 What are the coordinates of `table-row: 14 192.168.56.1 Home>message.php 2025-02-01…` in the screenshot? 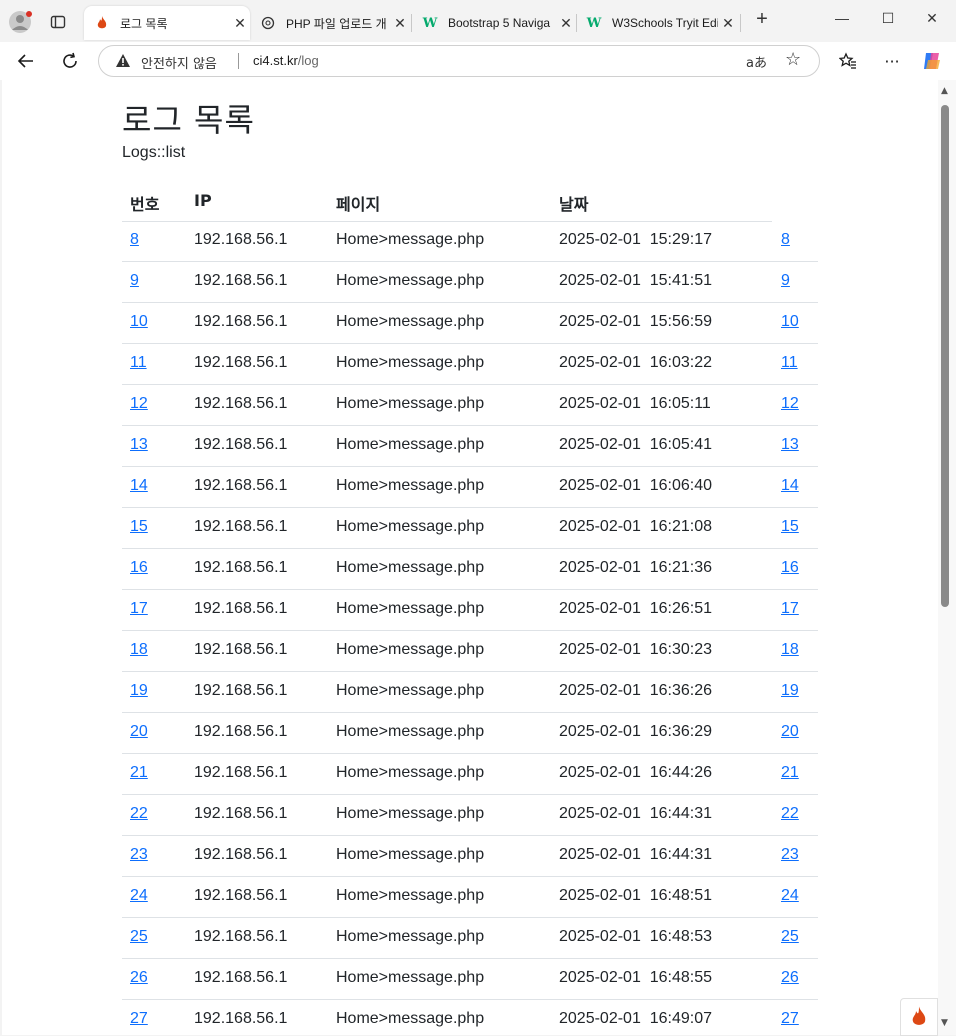 It's located at (470, 487).